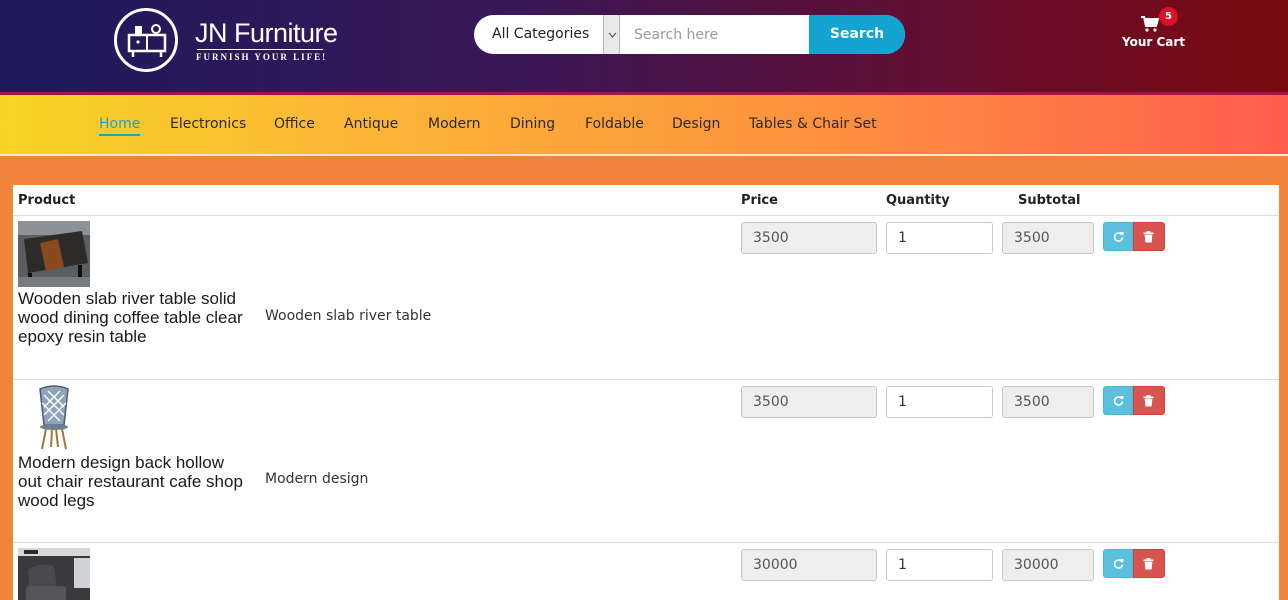 The height and width of the screenshot is (600, 1288). I want to click on header-price: Price, so click(759, 200).